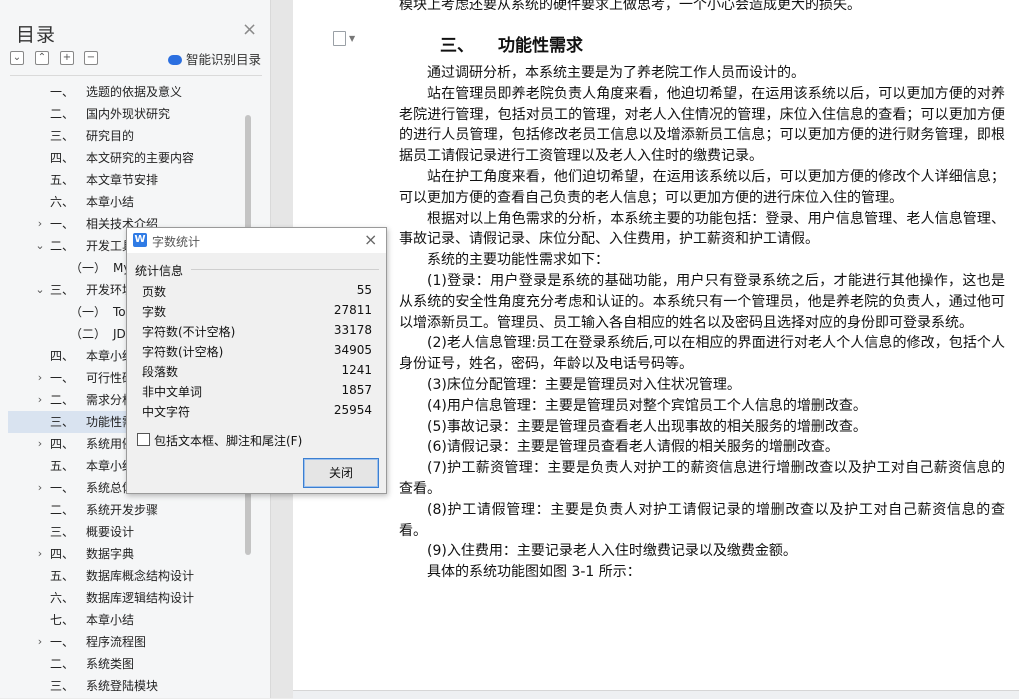 Image resolution: width=1019 pixels, height=699 pixels. What do you see at coordinates (140, 598) in the screenshot?
I see `toc-item-label: 数据库逻辑结构设计` at bounding box center [140, 598].